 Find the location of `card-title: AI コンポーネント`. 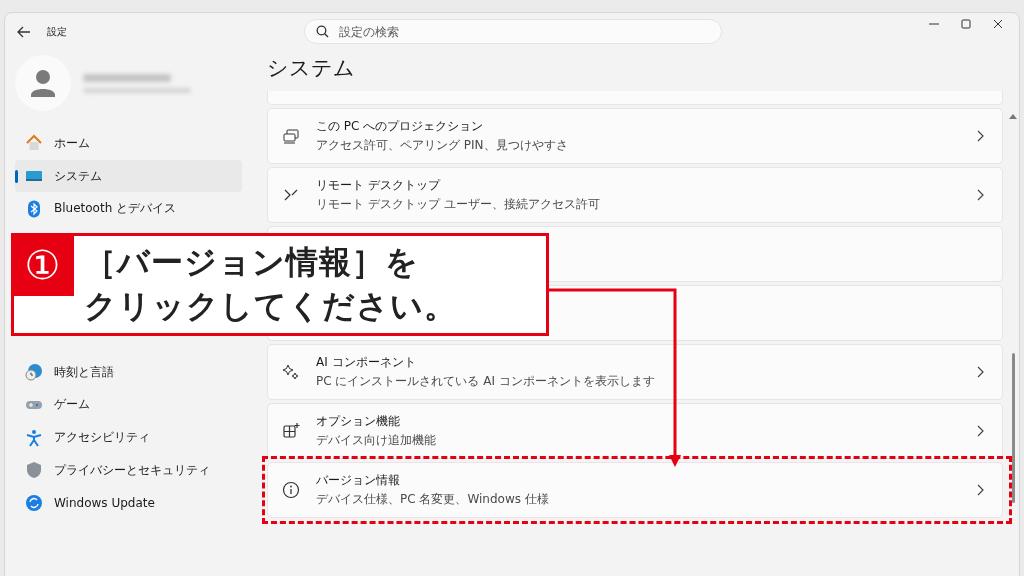

card-title: AI コンポーネント is located at coordinates (366, 362).